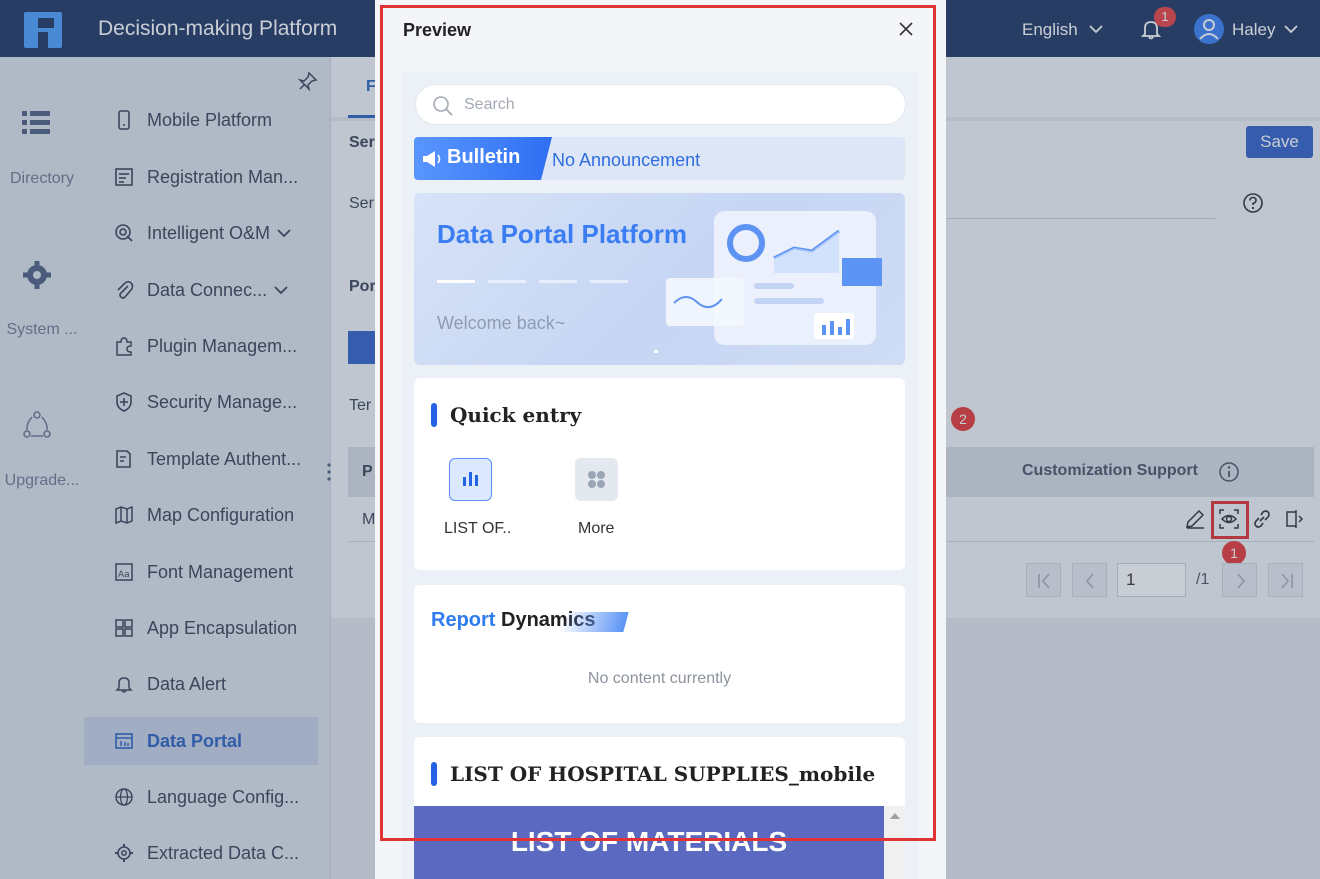  Describe the element at coordinates (660, 29) in the screenshot. I see `modal-header: Preview` at that location.